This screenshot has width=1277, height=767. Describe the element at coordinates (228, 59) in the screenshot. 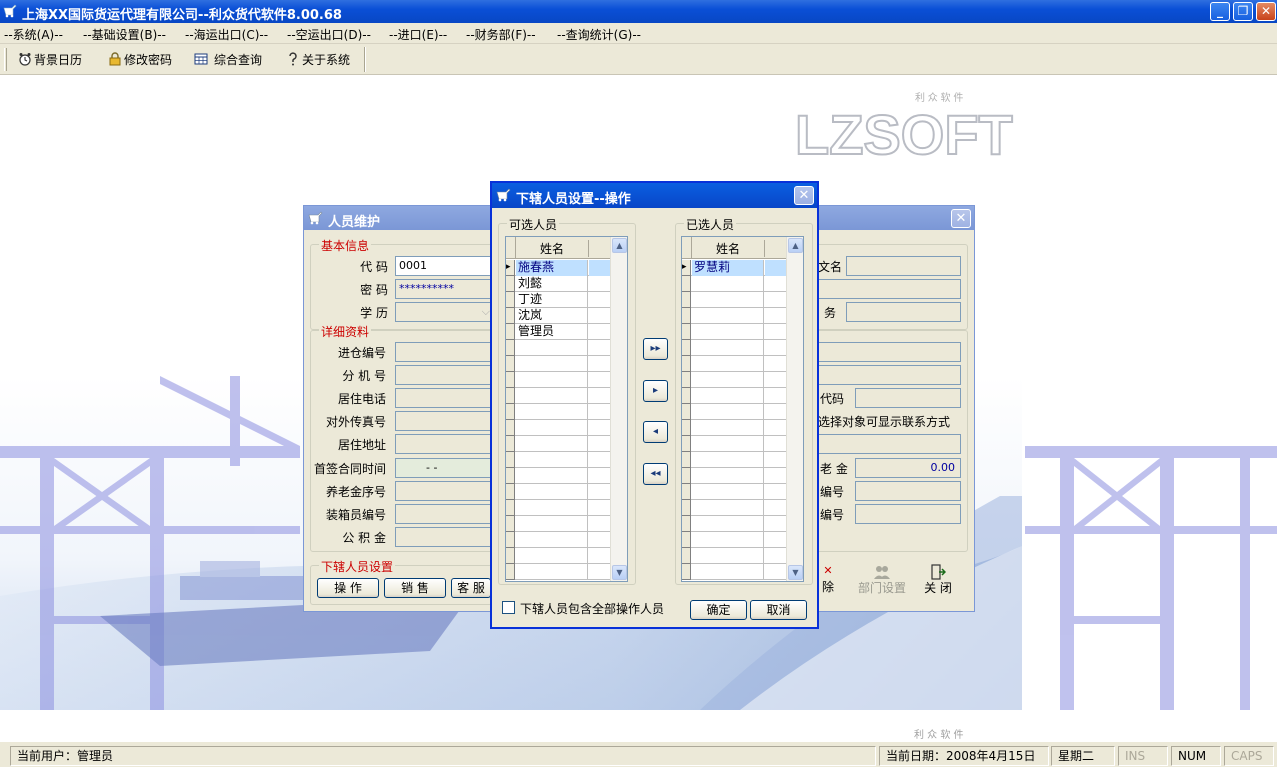

I see `query-tool-button: 综合查询` at that location.